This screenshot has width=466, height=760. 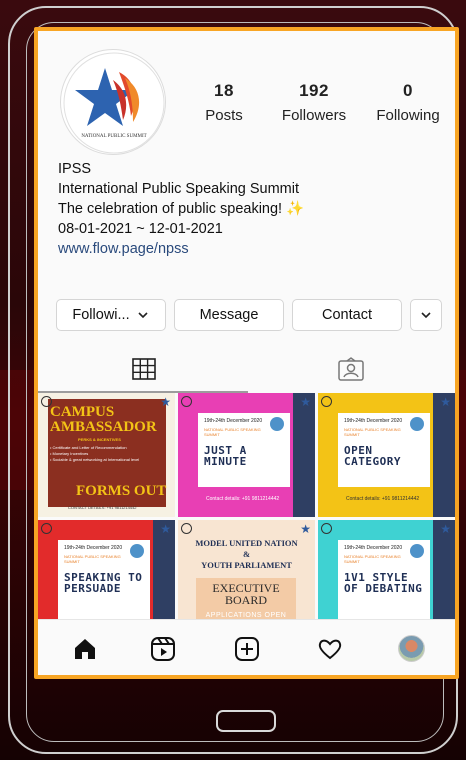 What do you see at coordinates (103, 419) in the screenshot?
I see `post-title-top: CAMPUS AMBASSADOR` at bounding box center [103, 419].